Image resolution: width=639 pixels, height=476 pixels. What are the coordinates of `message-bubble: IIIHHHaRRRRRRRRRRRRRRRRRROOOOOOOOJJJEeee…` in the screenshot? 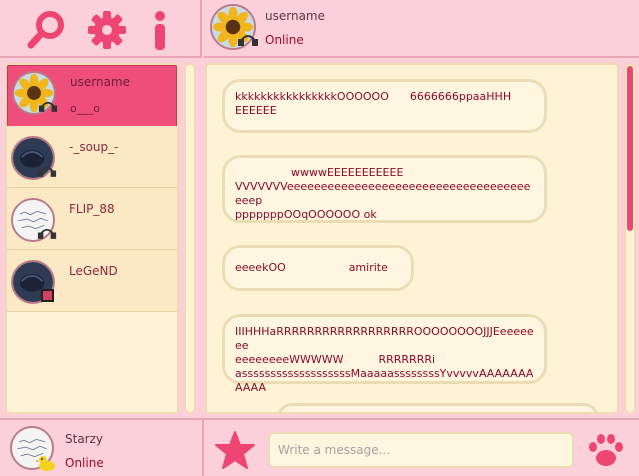 It's located at (384, 354).